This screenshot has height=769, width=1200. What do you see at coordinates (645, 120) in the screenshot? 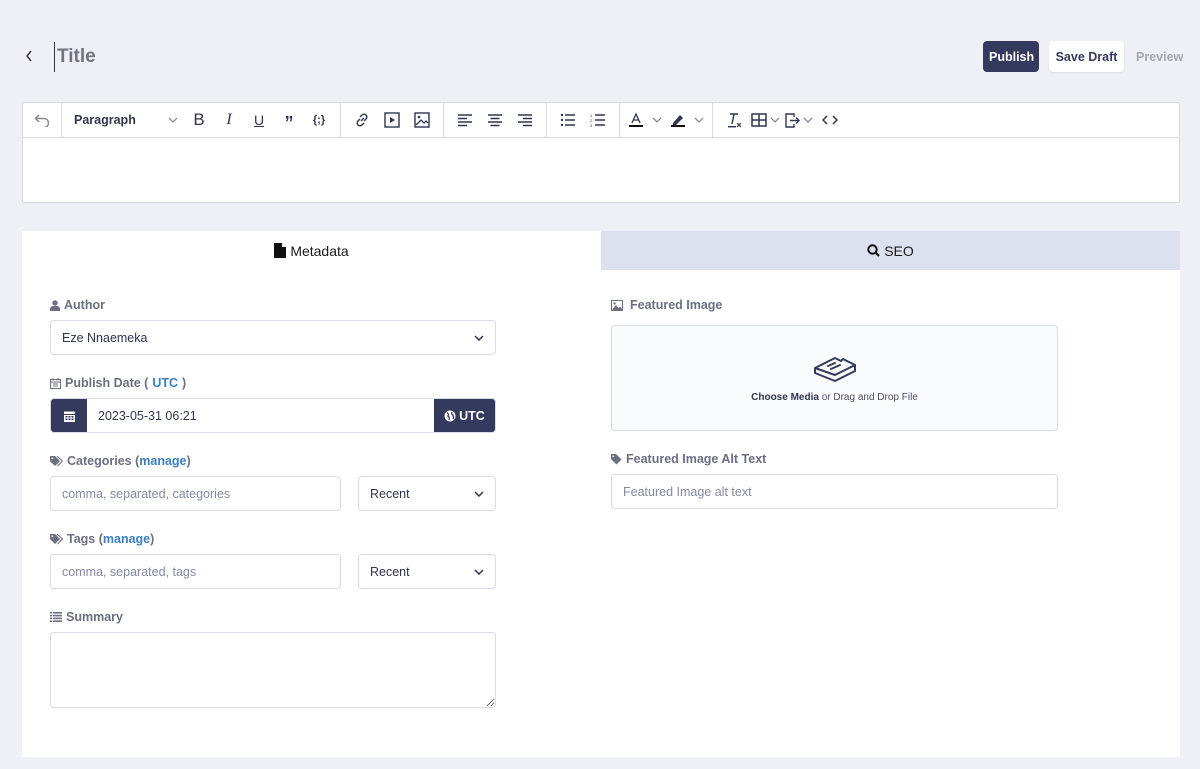
I see `text-color-button` at bounding box center [645, 120].